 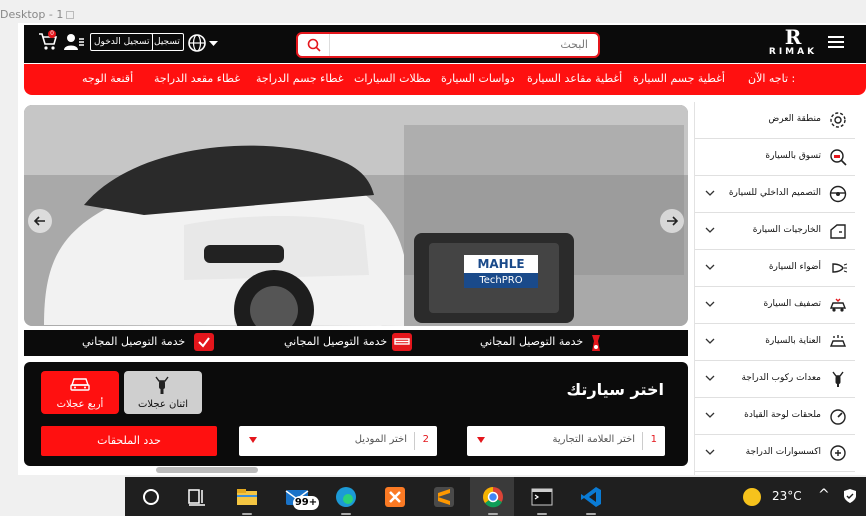 I want to click on car-search-icon, so click(x=838, y=157).